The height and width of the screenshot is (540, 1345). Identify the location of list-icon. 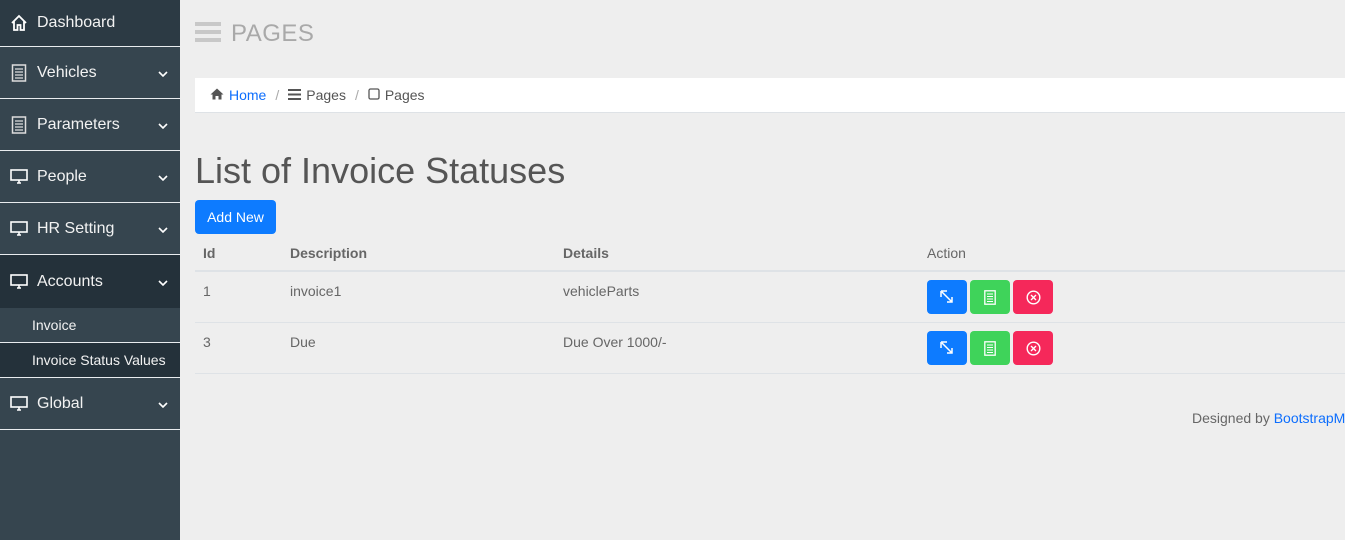
(295, 95).